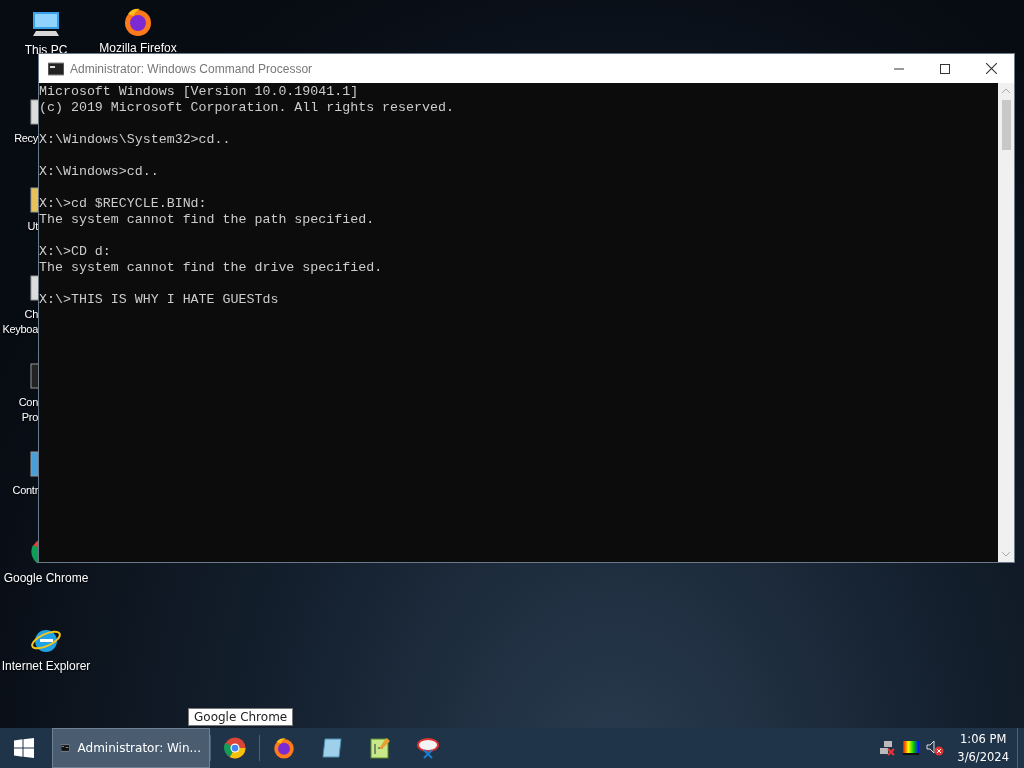 The width and height of the screenshot is (1024, 768). I want to click on console-line: X:\Windows\System32>cd.., so click(135, 140).